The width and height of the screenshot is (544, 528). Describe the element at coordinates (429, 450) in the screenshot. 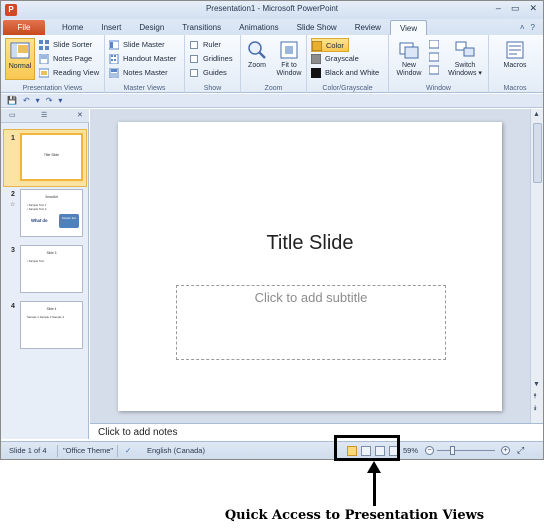

I see `zoom-out-icon: −` at that location.